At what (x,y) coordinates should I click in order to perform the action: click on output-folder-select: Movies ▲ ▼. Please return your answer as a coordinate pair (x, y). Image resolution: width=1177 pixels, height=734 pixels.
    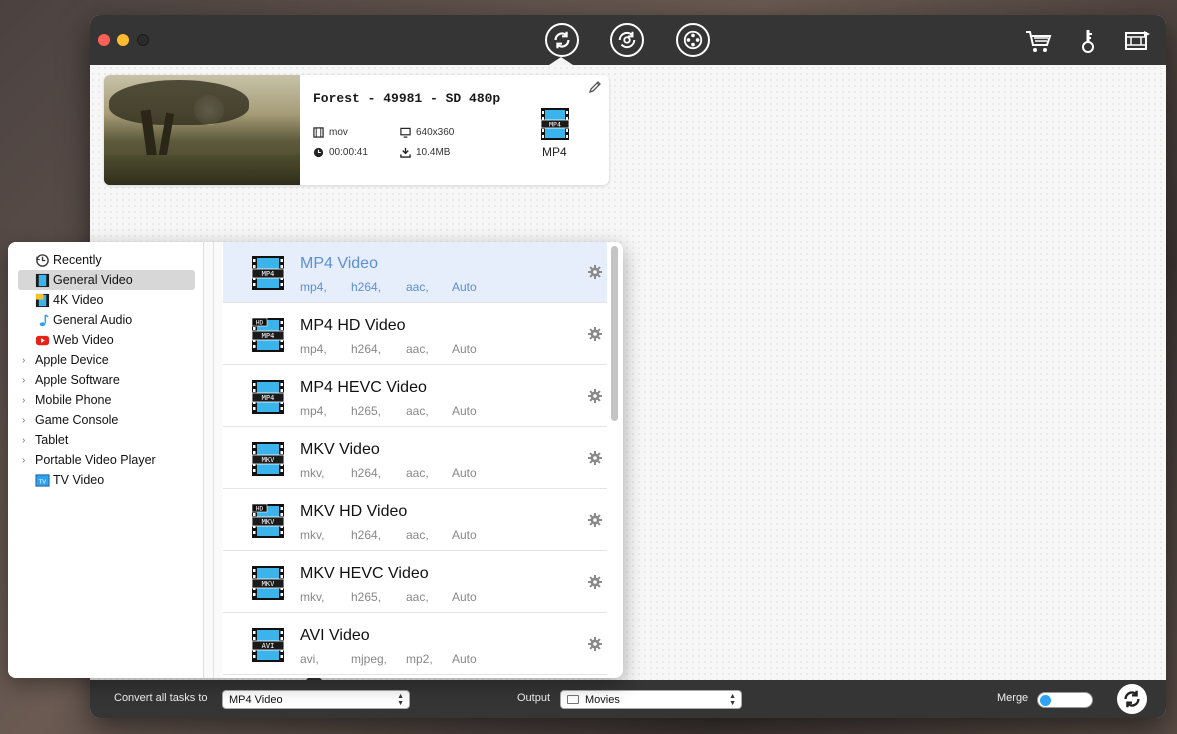
    Looking at the image, I should click on (651, 699).